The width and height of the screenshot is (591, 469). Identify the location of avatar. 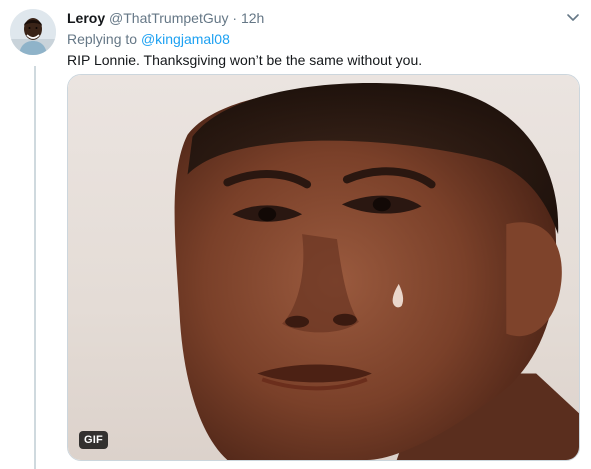
(33, 32).